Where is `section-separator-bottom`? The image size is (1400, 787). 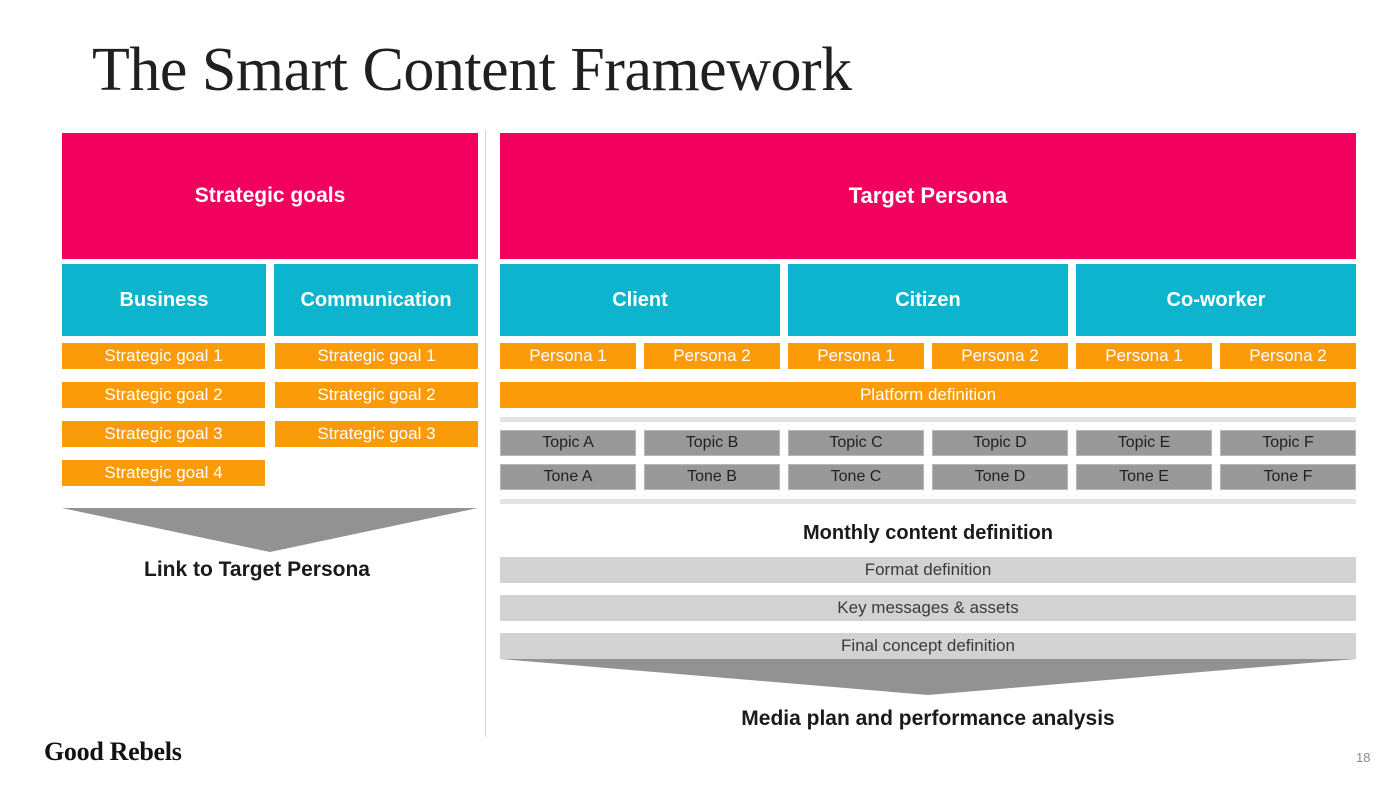 section-separator-bottom is located at coordinates (928, 501).